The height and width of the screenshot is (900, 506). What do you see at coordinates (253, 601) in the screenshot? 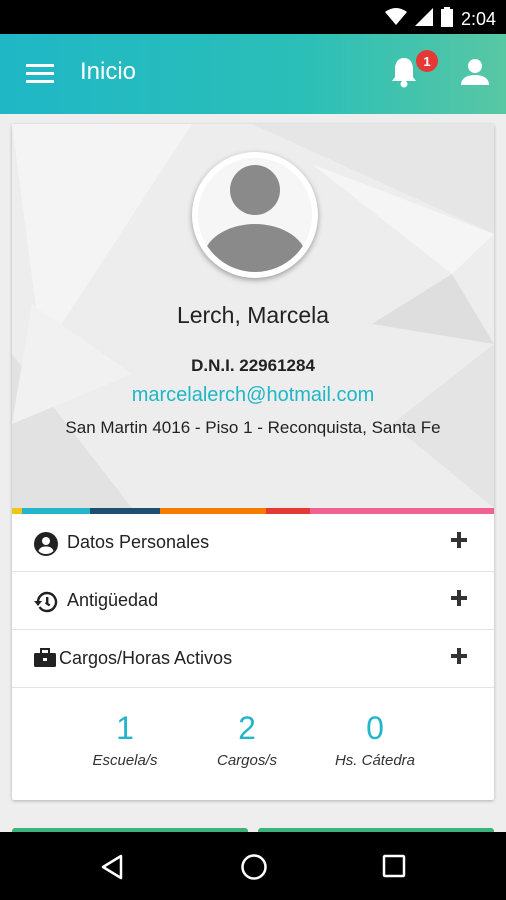
I see `section-antiguedad: Antigüedad` at bounding box center [253, 601].